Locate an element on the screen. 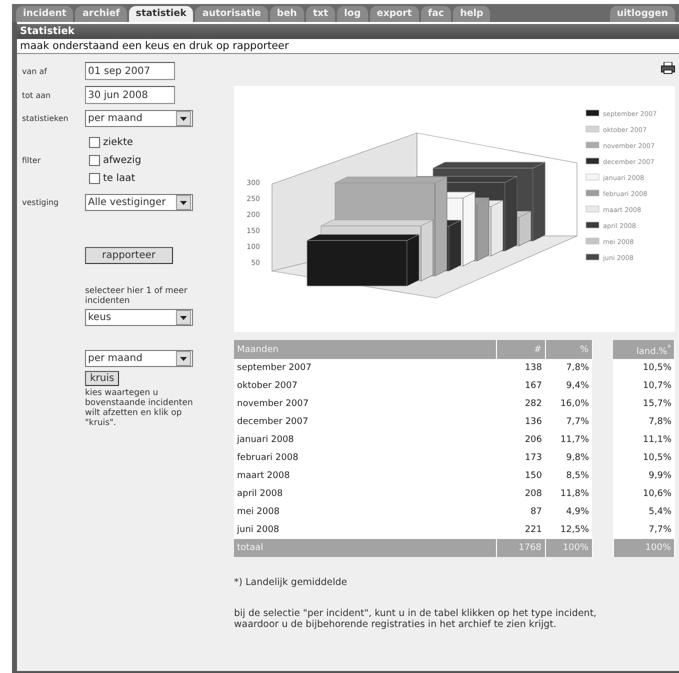 The image size is (679, 673). date-field: 01 sep 2007 is located at coordinates (130, 71).